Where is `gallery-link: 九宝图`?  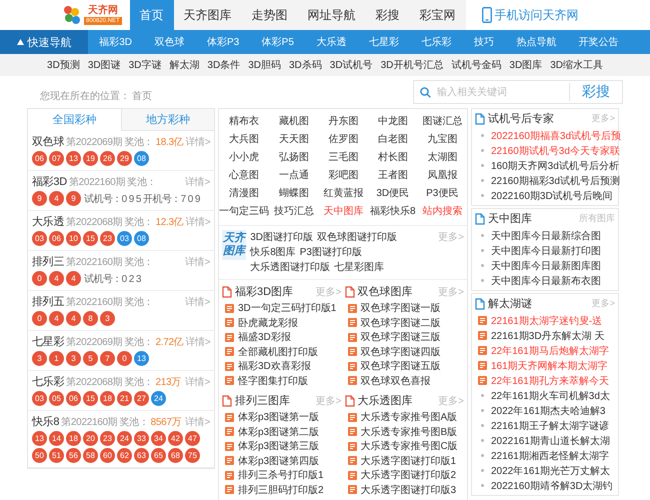 gallery-link: 九宝图 is located at coordinates (442, 140).